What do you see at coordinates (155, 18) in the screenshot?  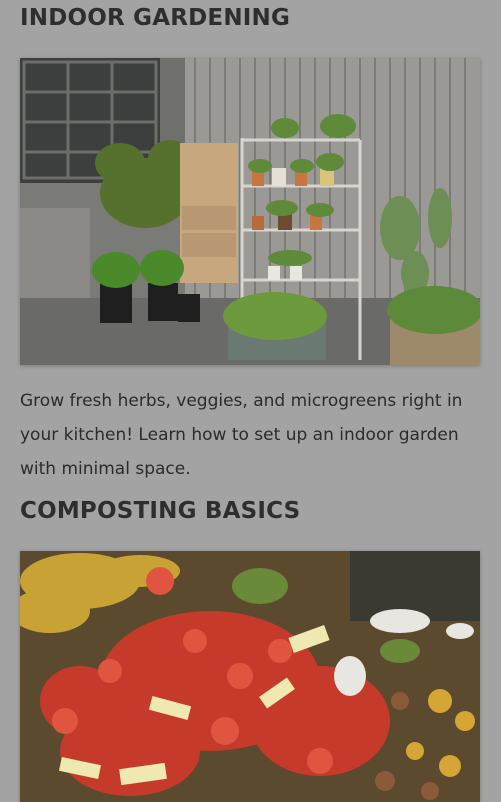 I see `indoor-gardening-heading: INDOOR GARDENING` at bounding box center [155, 18].